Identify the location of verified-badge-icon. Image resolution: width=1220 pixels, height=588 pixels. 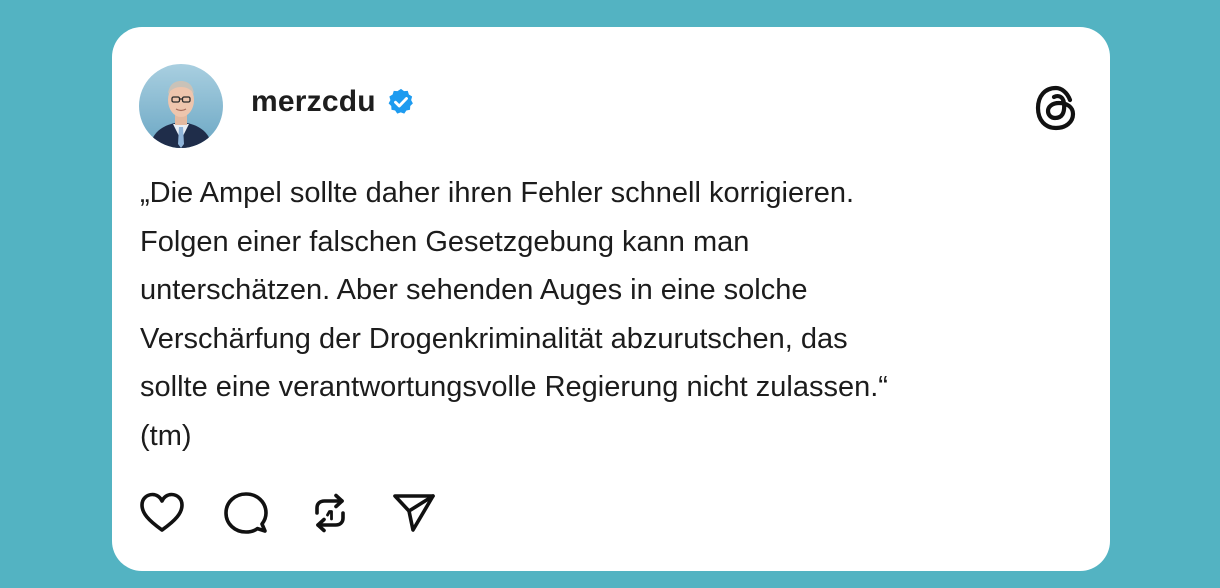
(400, 101).